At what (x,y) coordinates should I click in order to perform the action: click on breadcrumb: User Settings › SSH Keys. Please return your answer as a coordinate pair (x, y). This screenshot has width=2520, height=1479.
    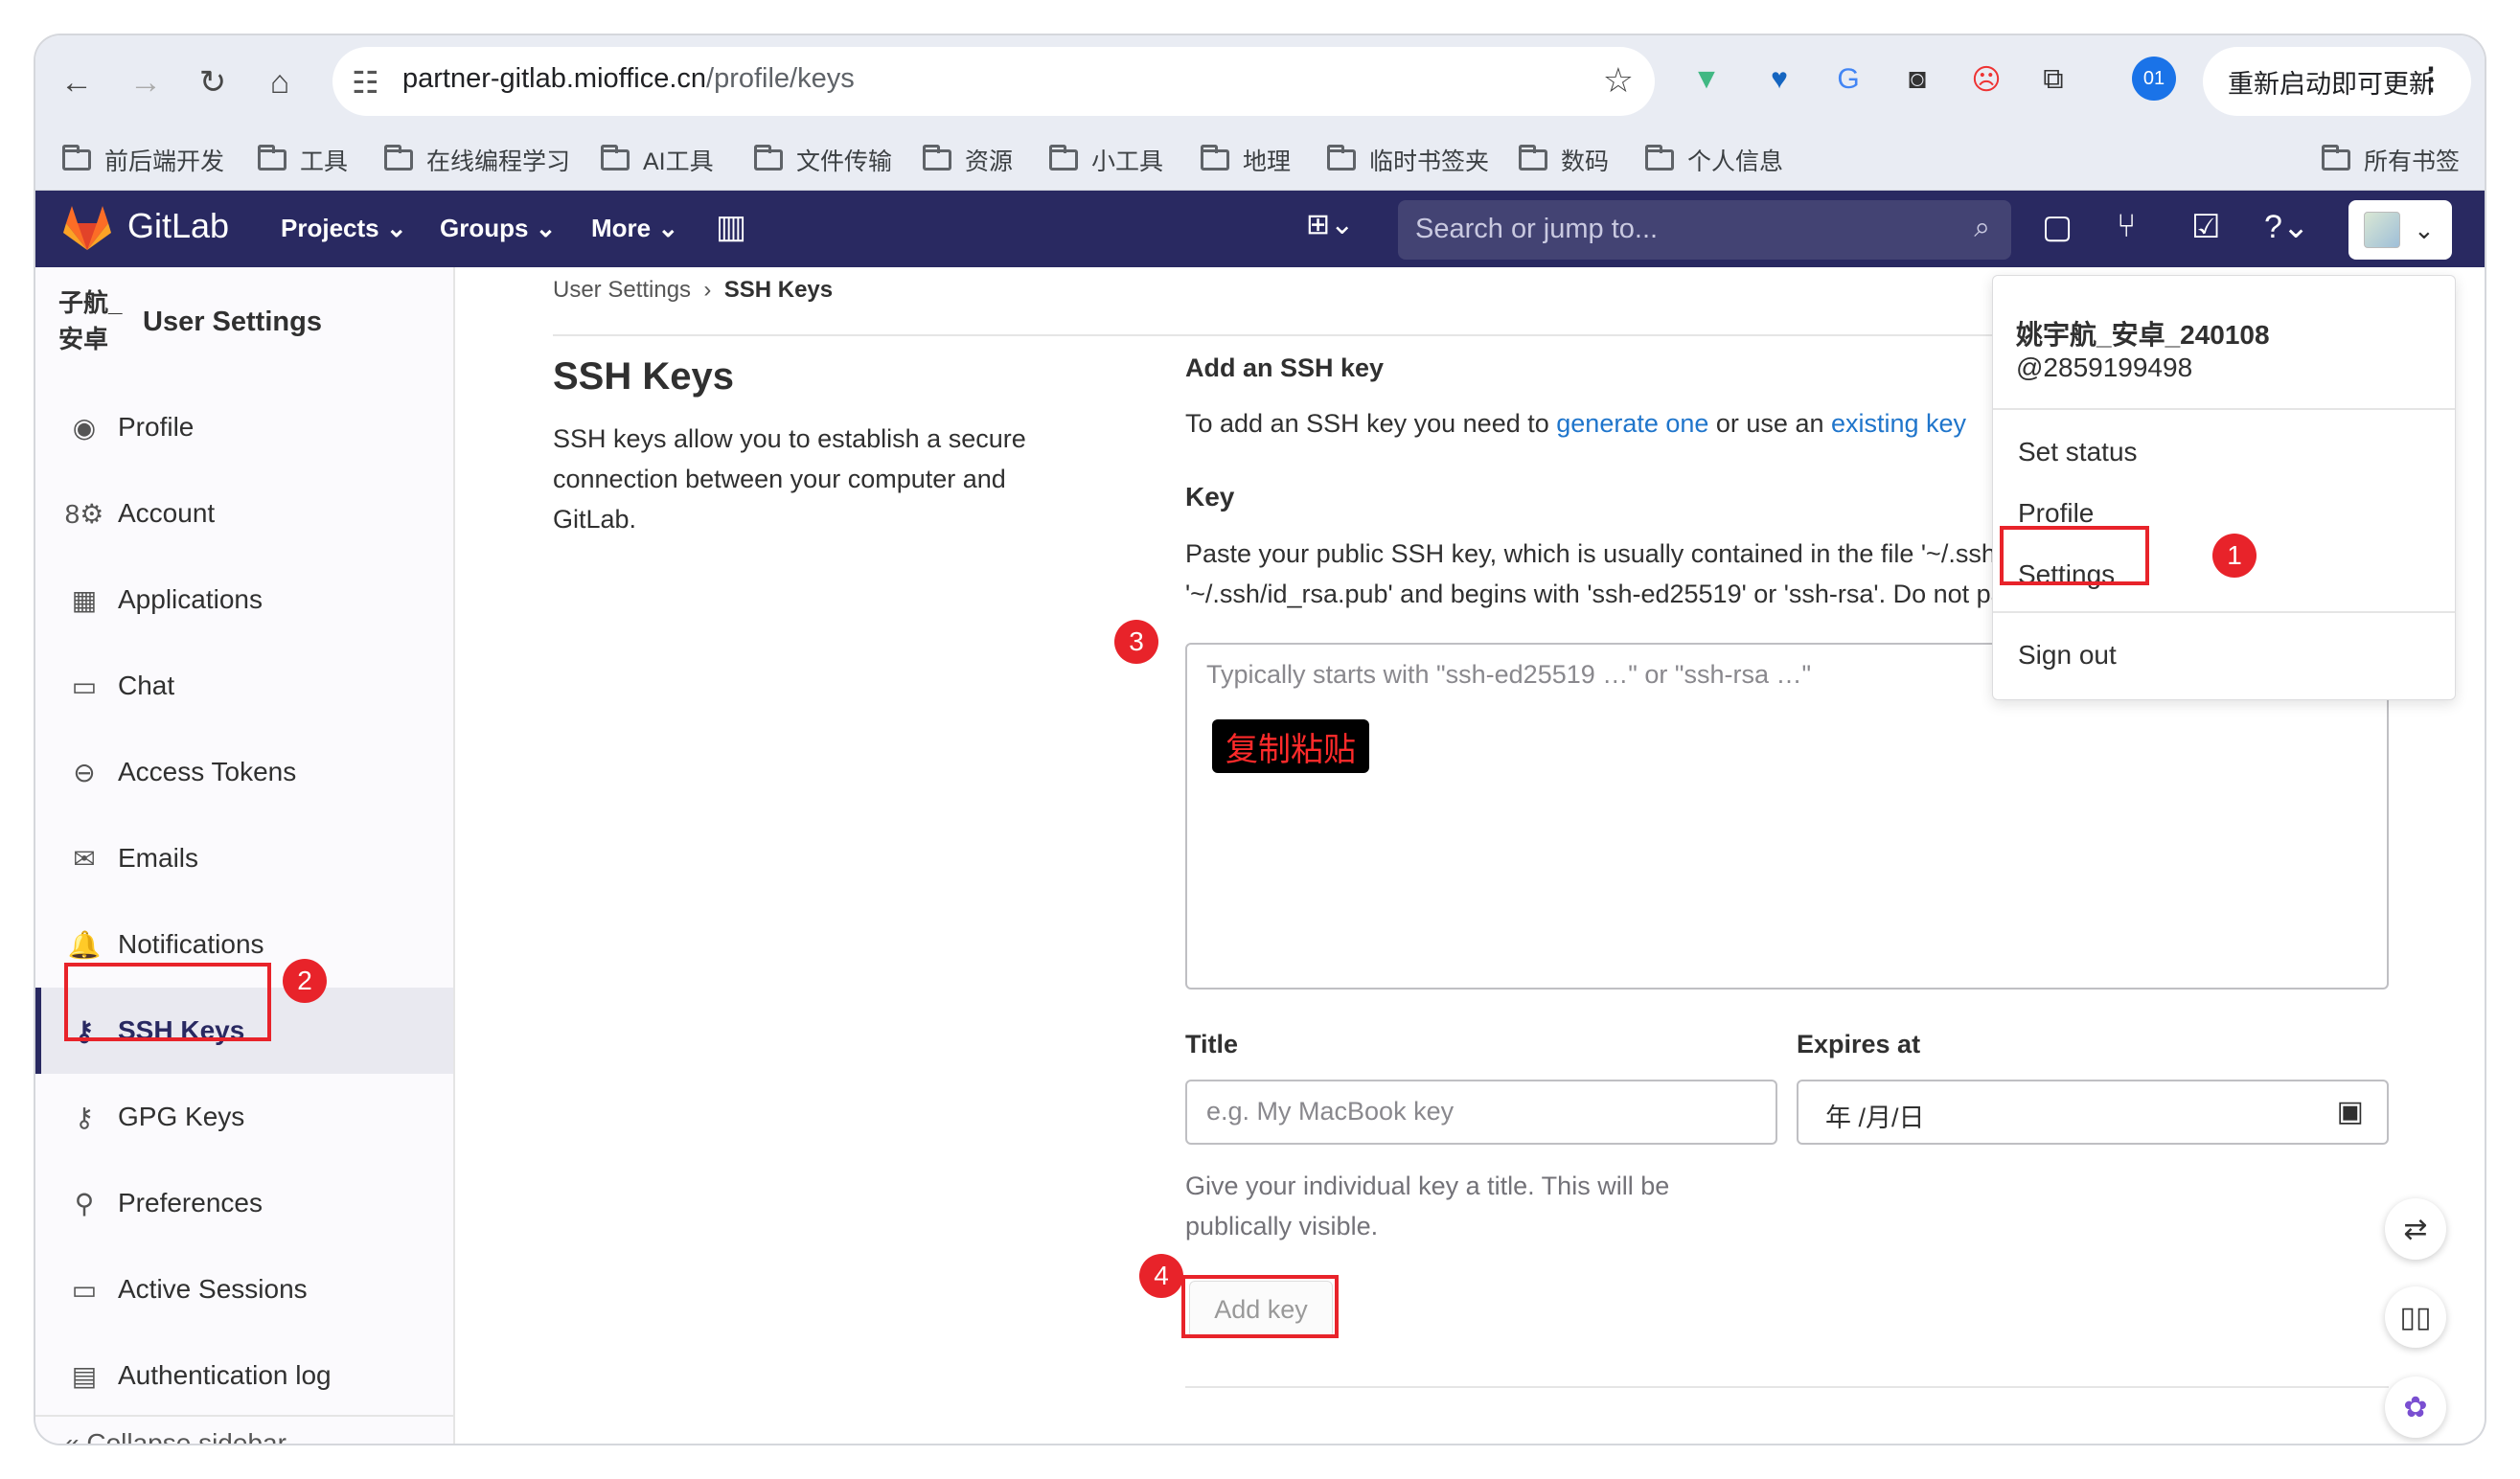
    Looking at the image, I should click on (693, 290).